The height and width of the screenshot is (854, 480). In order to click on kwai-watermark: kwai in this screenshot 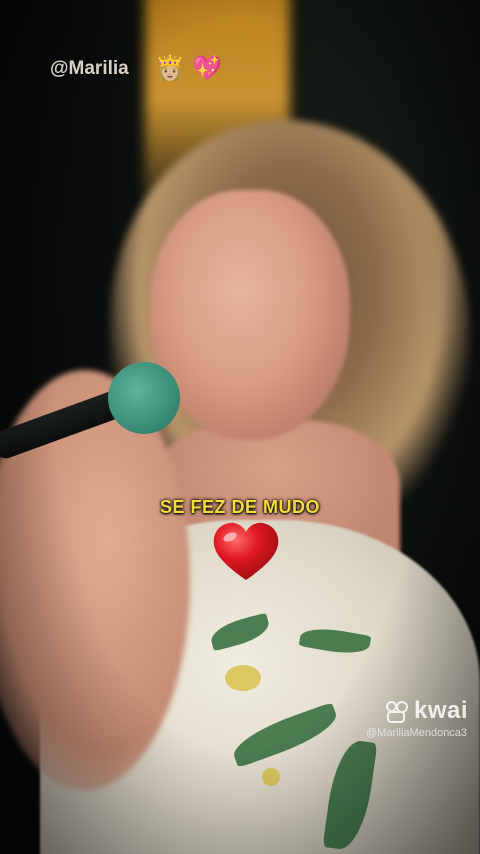, I will do `click(427, 711)`.